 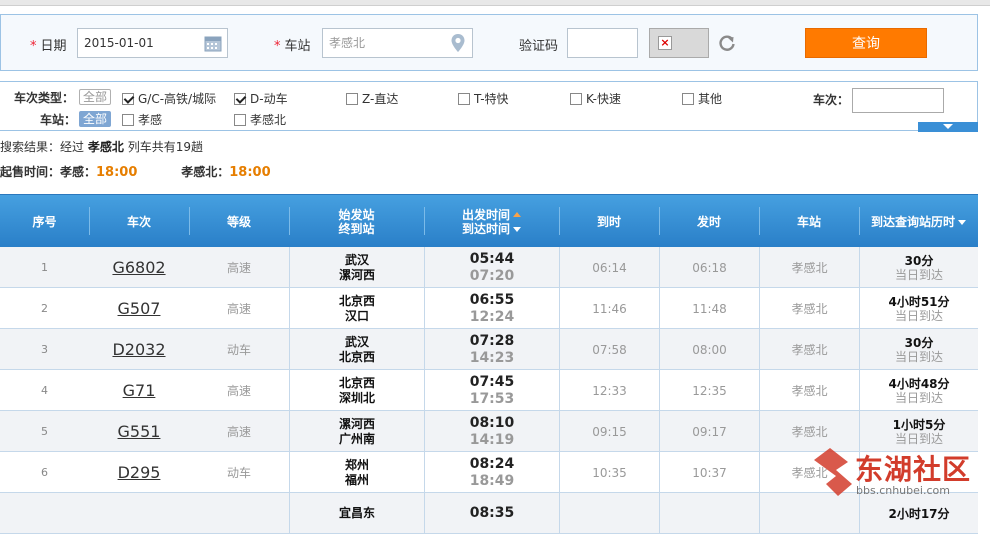 I want to click on checkbox-k-fast: K-快速, so click(x=595, y=98).